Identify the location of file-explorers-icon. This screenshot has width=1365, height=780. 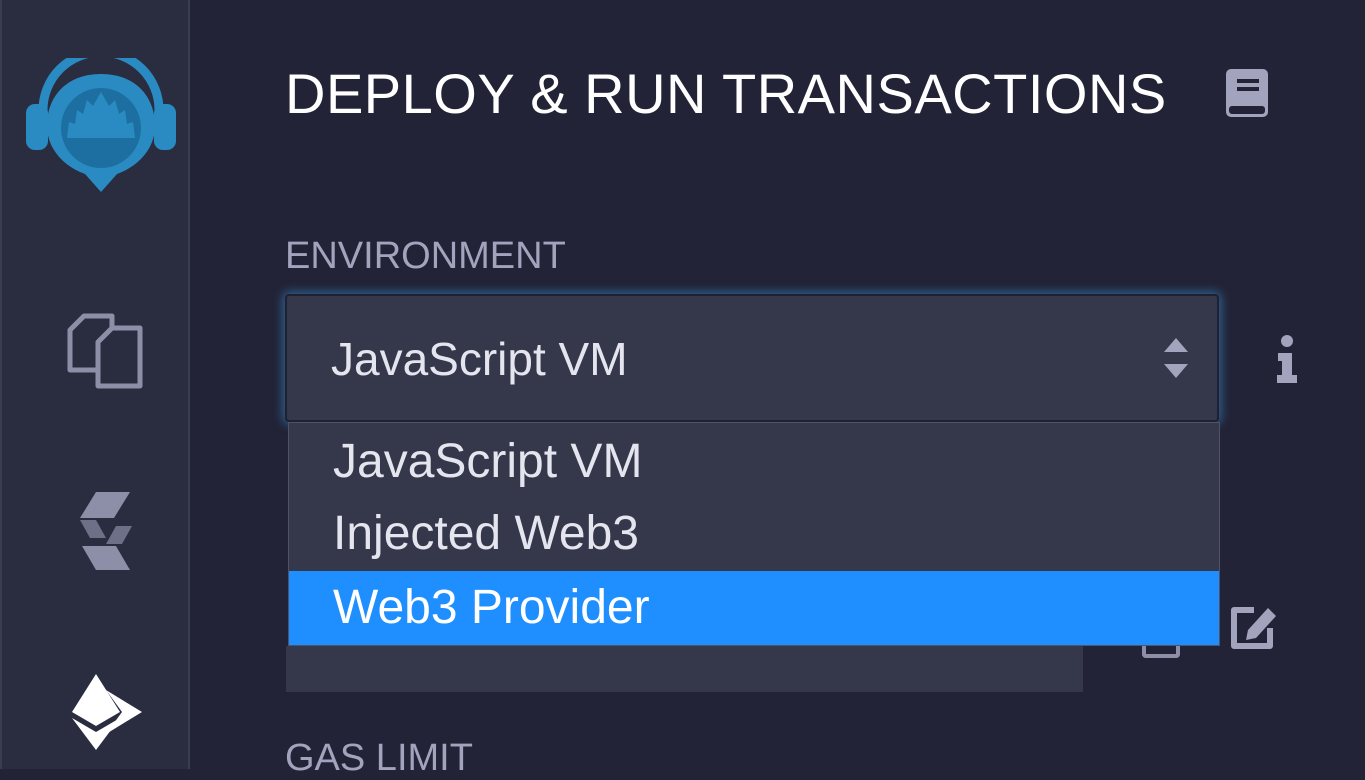
(106, 352).